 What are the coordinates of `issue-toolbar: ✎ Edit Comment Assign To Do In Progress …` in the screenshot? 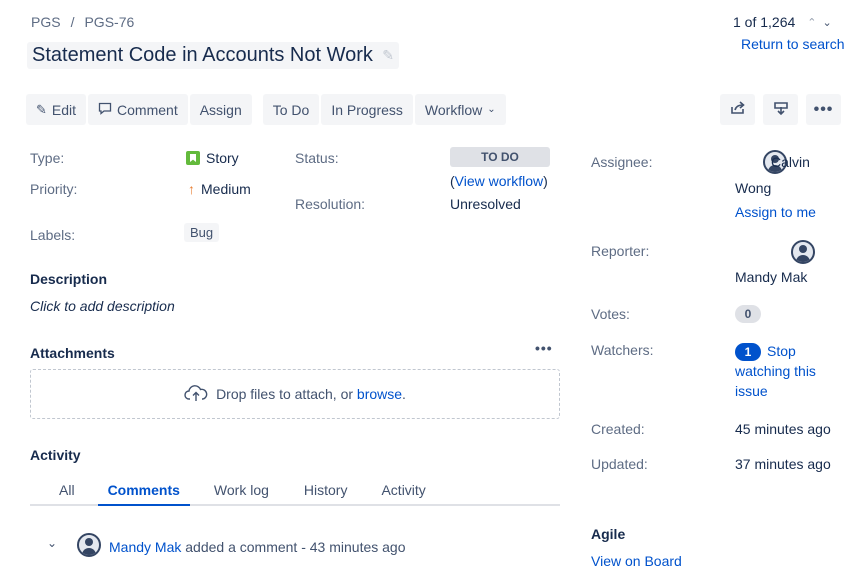 It's located at (271, 109).